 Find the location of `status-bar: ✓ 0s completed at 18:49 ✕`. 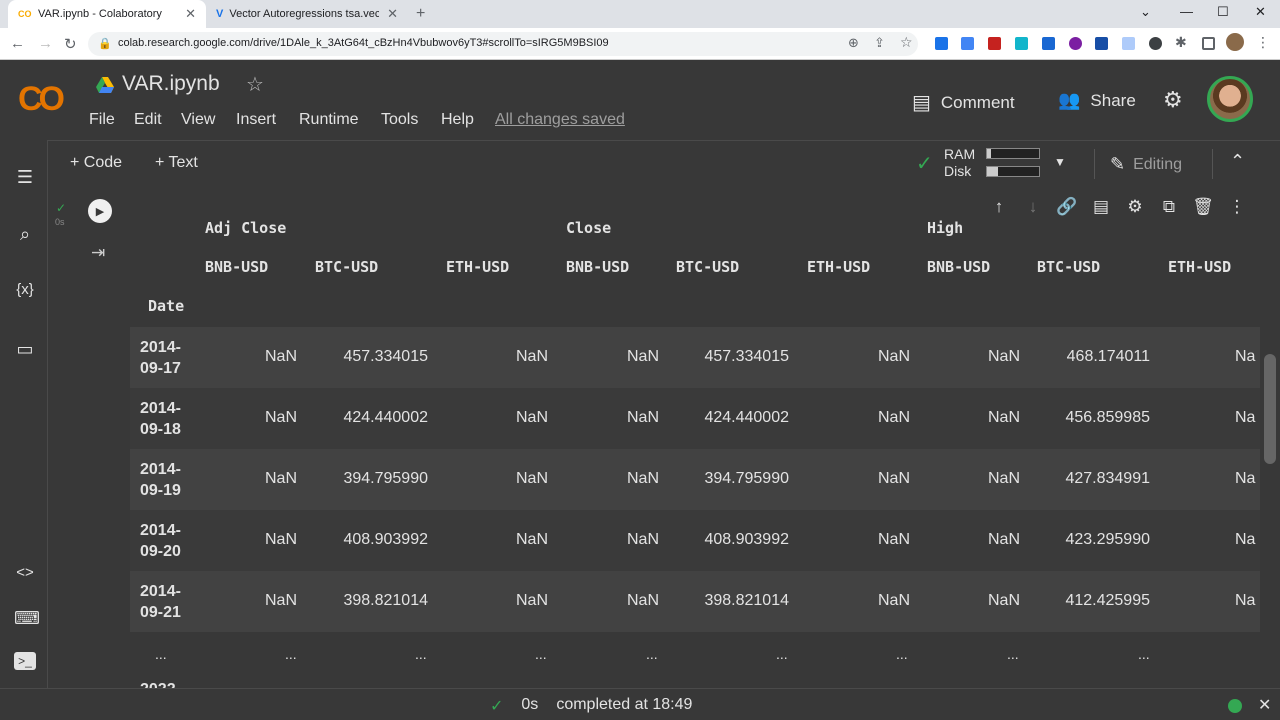

status-bar: ✓ 0s completed at 18:49 ✕ is located at coordinates (640, 704).